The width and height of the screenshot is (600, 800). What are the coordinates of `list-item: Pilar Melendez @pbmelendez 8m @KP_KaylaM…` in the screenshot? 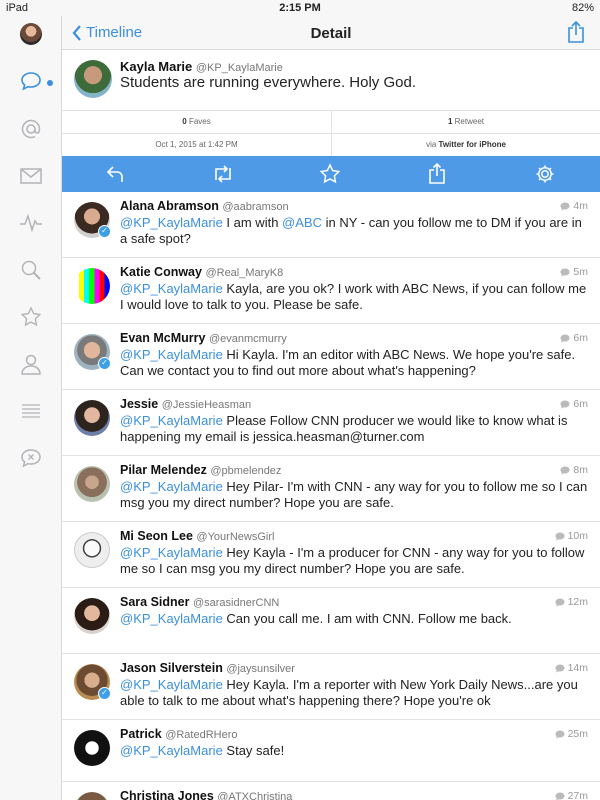 It's located at (331, 489).